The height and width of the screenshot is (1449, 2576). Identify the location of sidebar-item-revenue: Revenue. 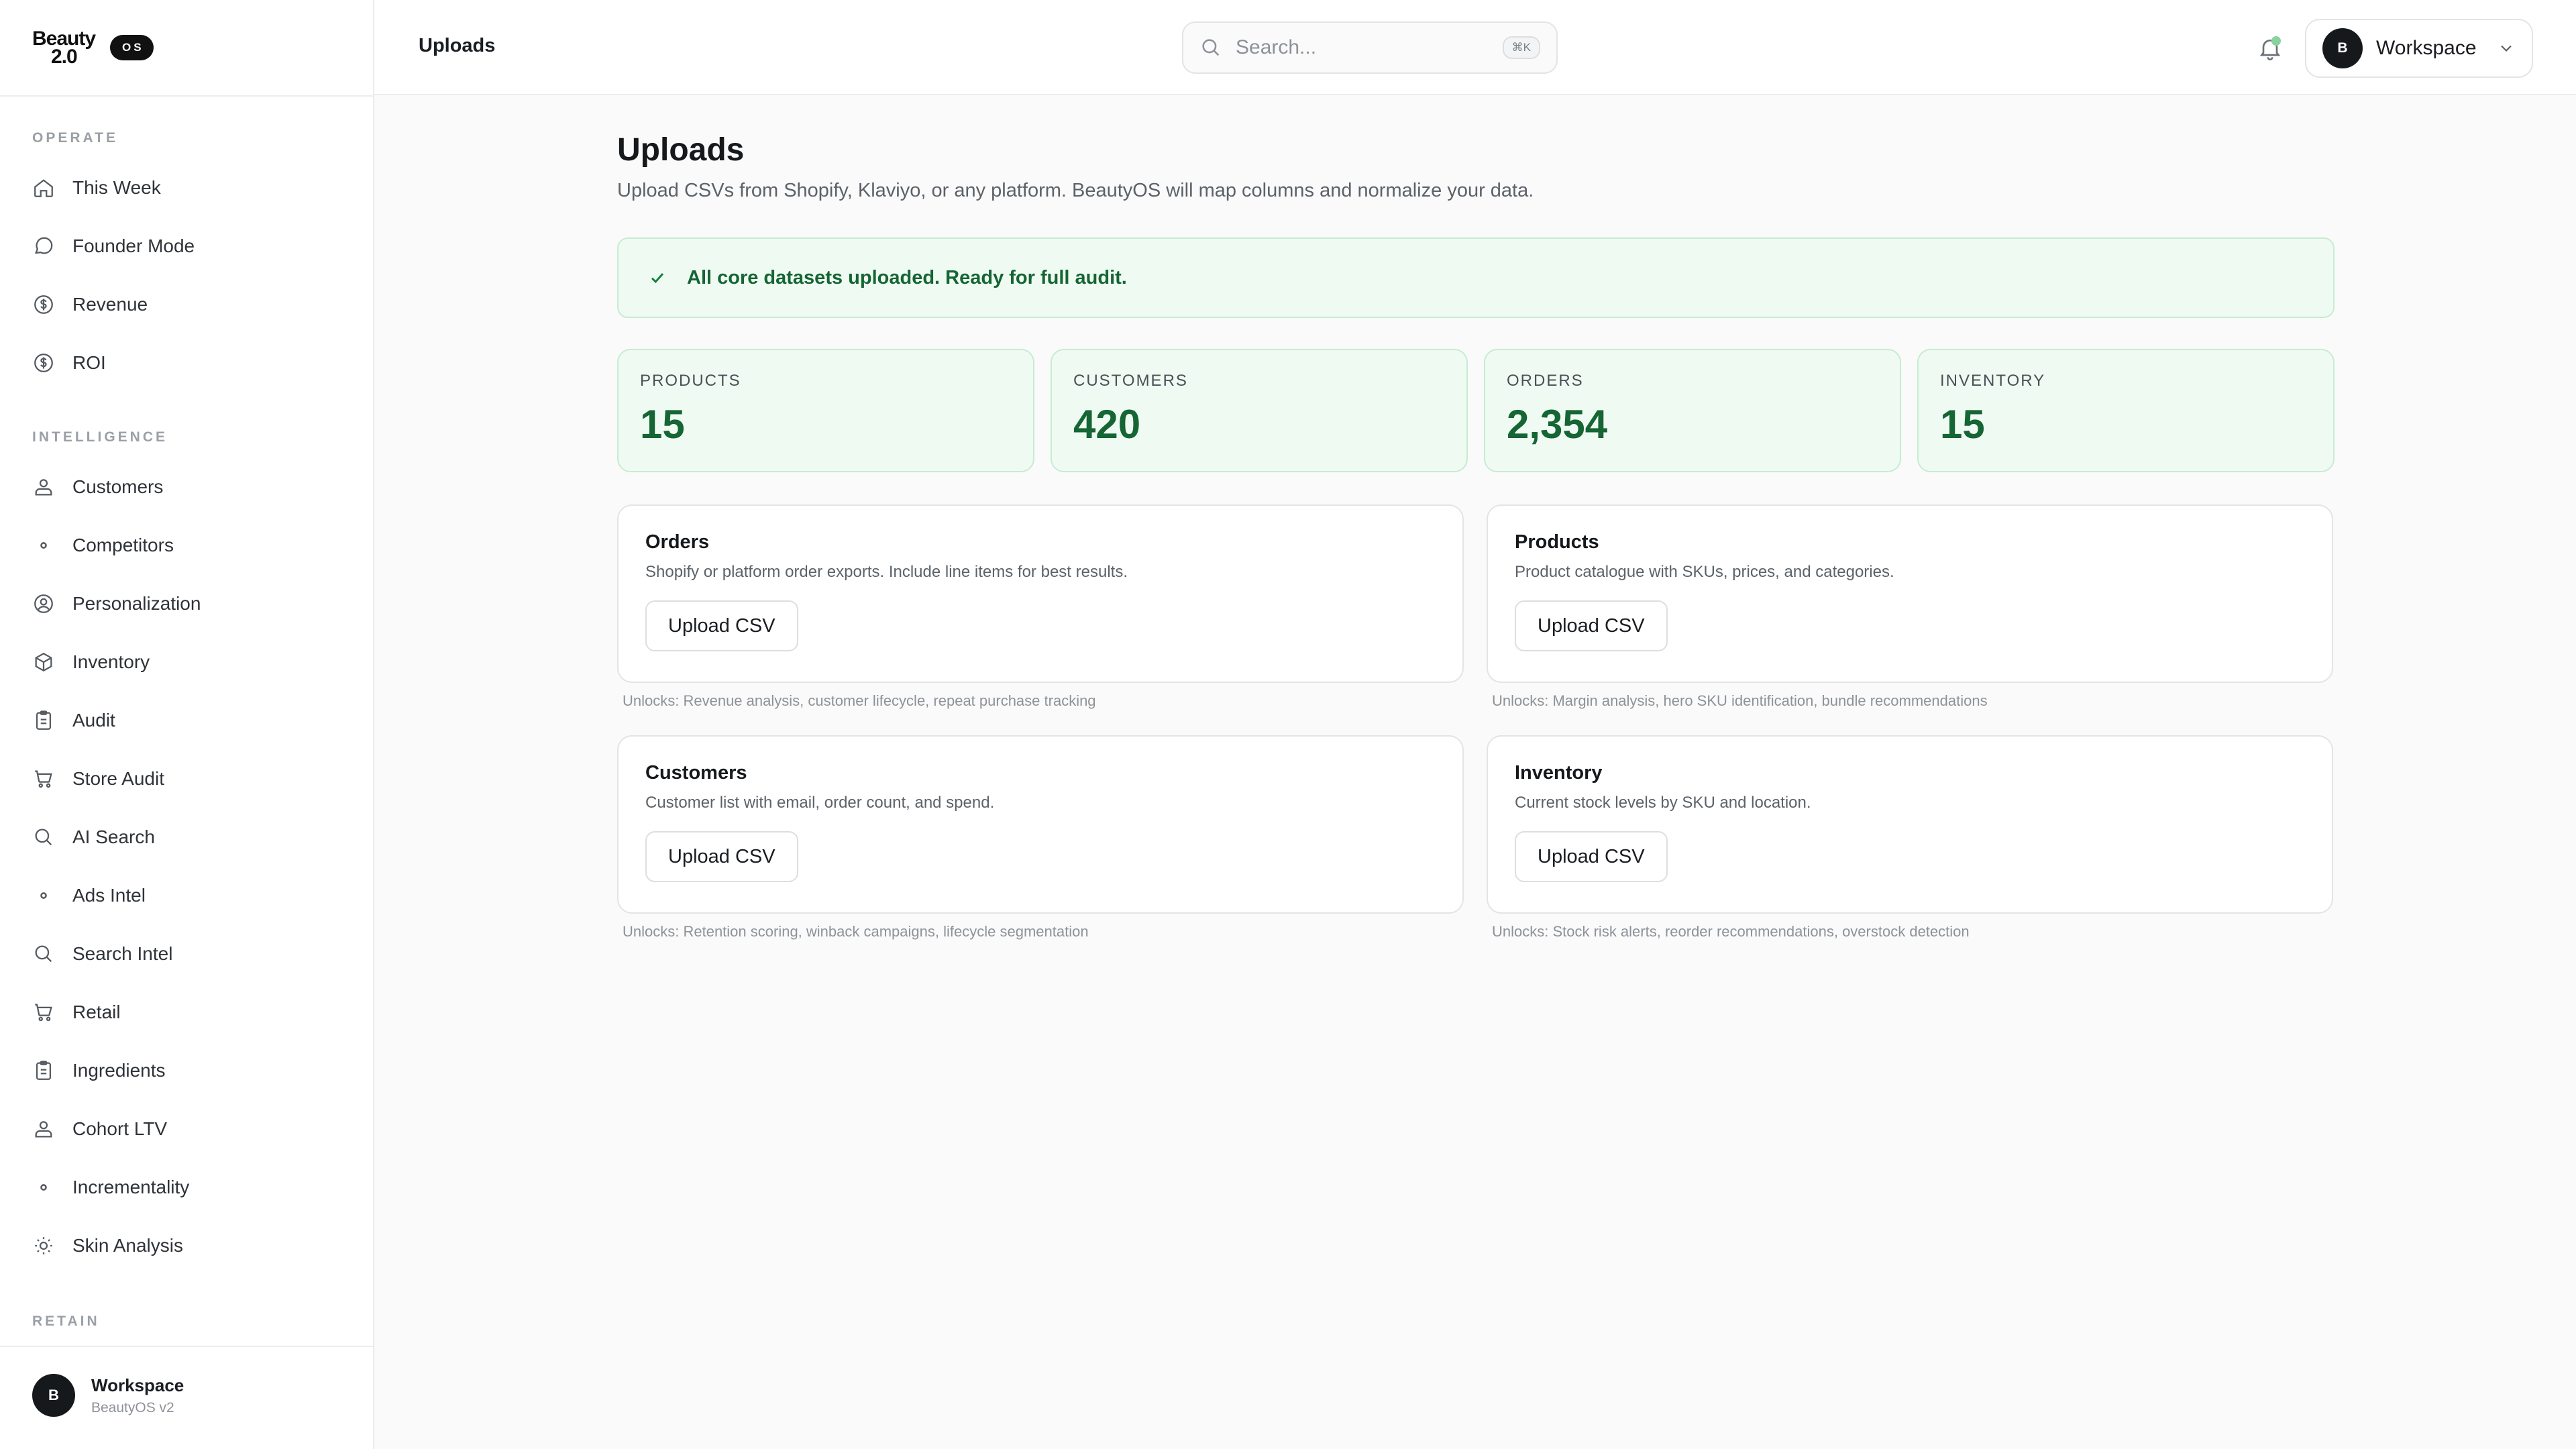
(193, 304).